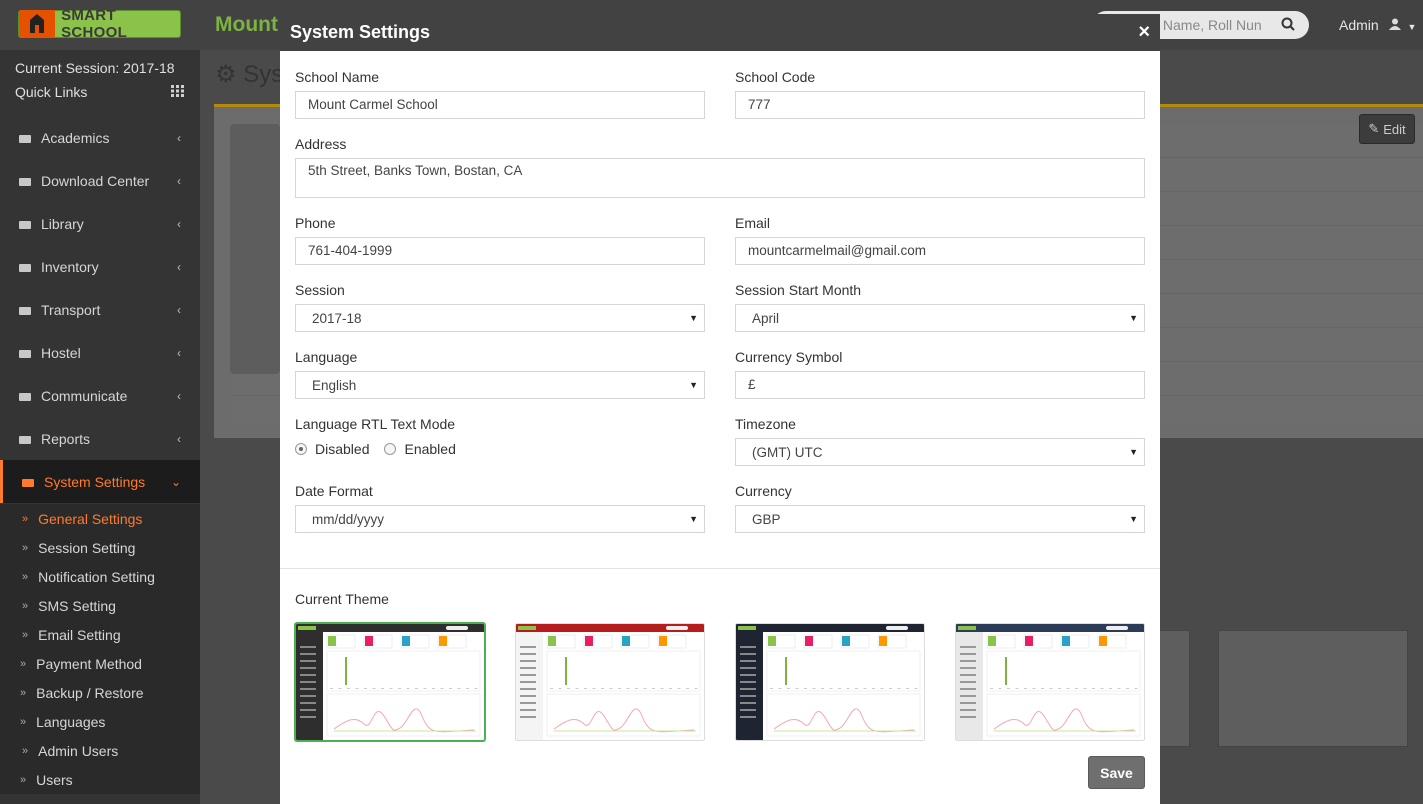  I want to click on sidebar-item-inventory: Inventory ‹, so click(100, 266).